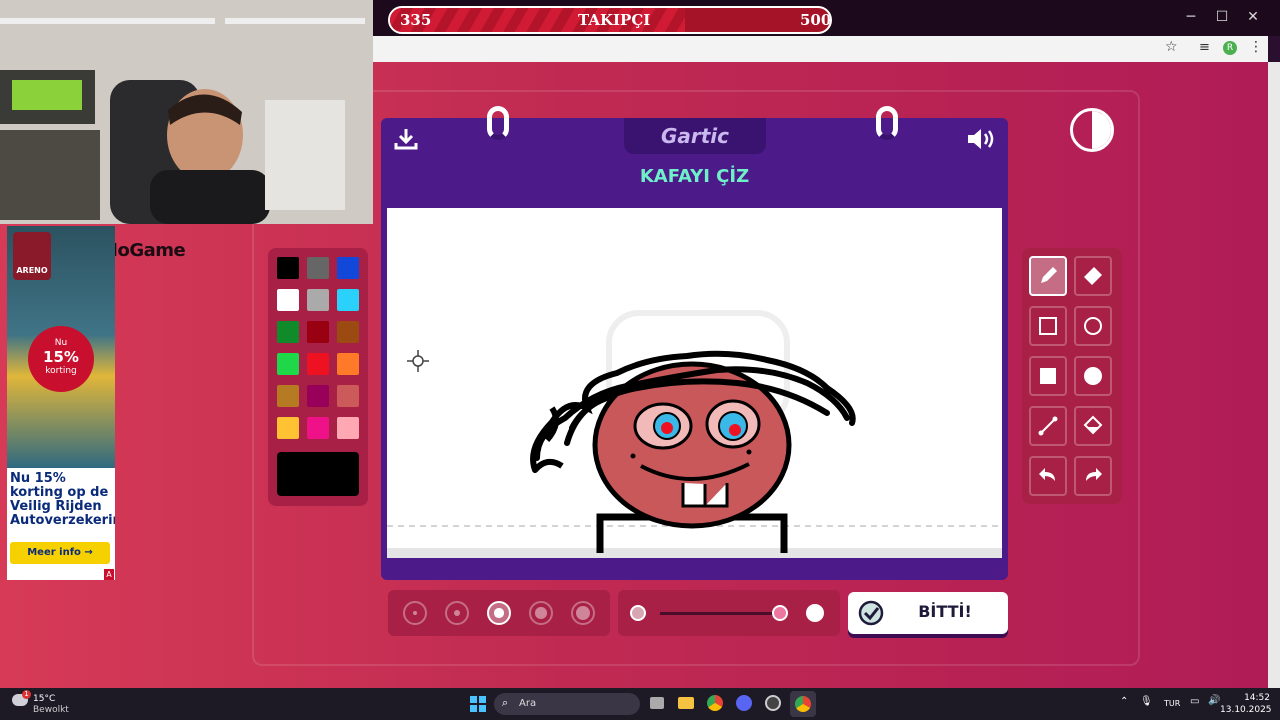  I want to click on circle-outline-icon, so click(1093, 326).